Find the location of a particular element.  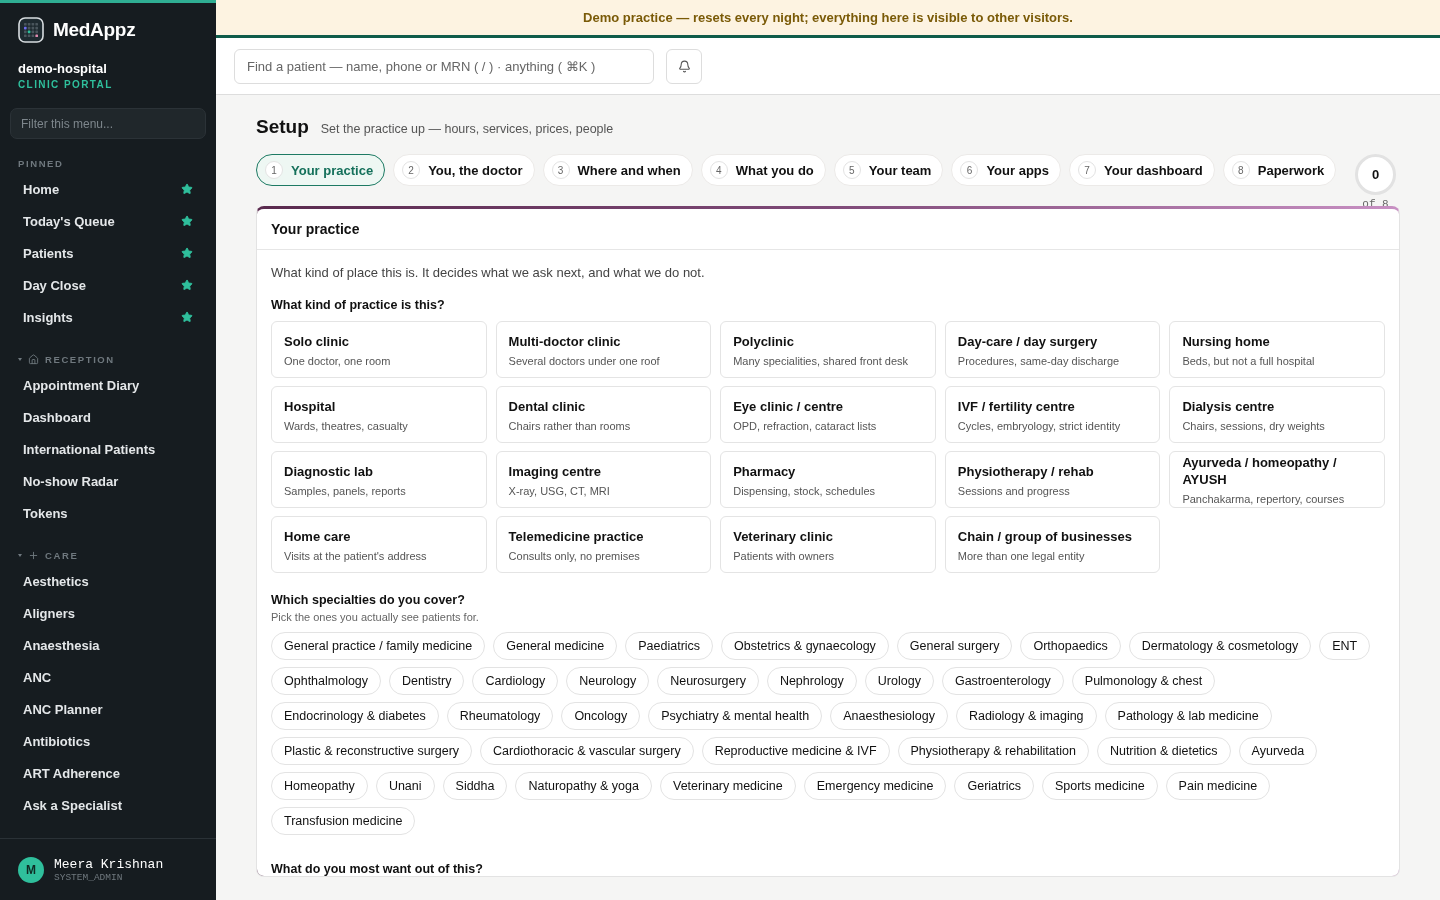

sidebar-item: Ask a Specialist is located at coordinates (108, 805).